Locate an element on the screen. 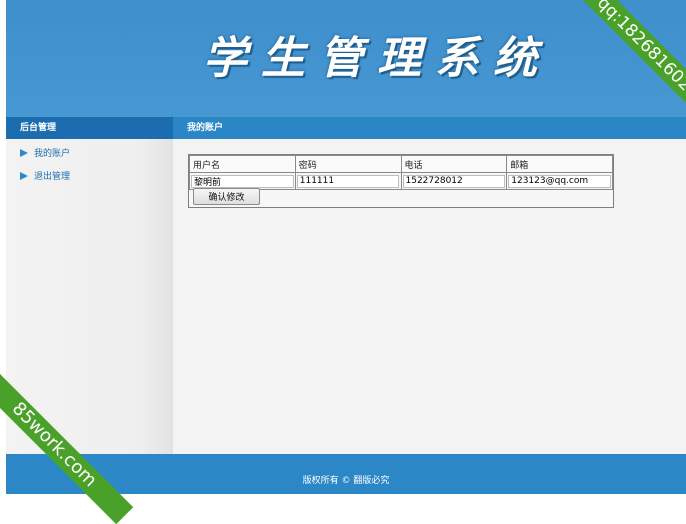 The image size is (686, 524). confirm-modify-button: 确认修改 is located at coordinates (226, 196).